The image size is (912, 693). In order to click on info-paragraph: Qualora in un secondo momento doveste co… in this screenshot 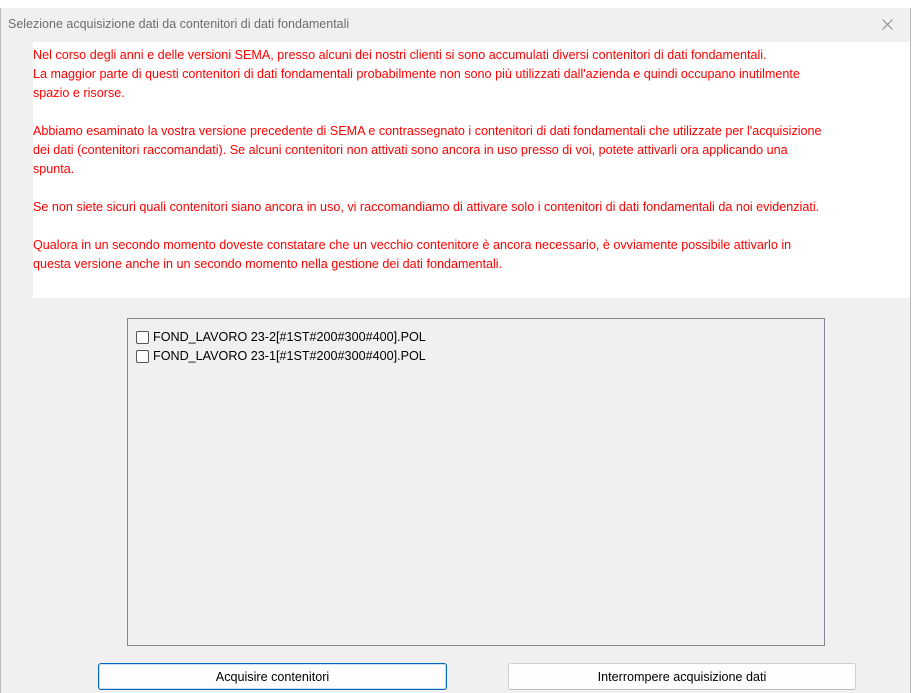, I will do `click(412, 254)`.